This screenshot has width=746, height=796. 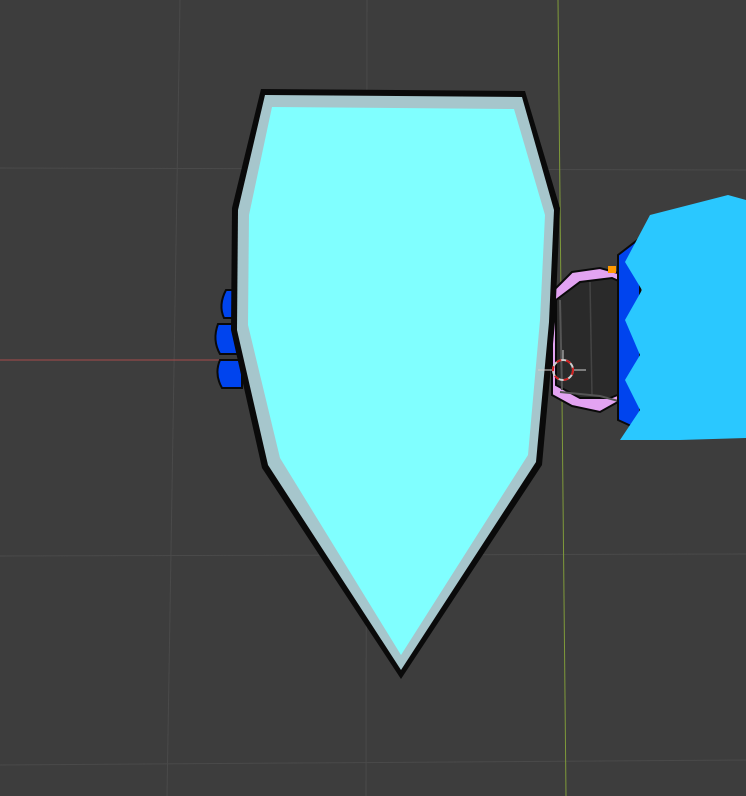 I want to click on arm-accent, so click(x=612, y=269).